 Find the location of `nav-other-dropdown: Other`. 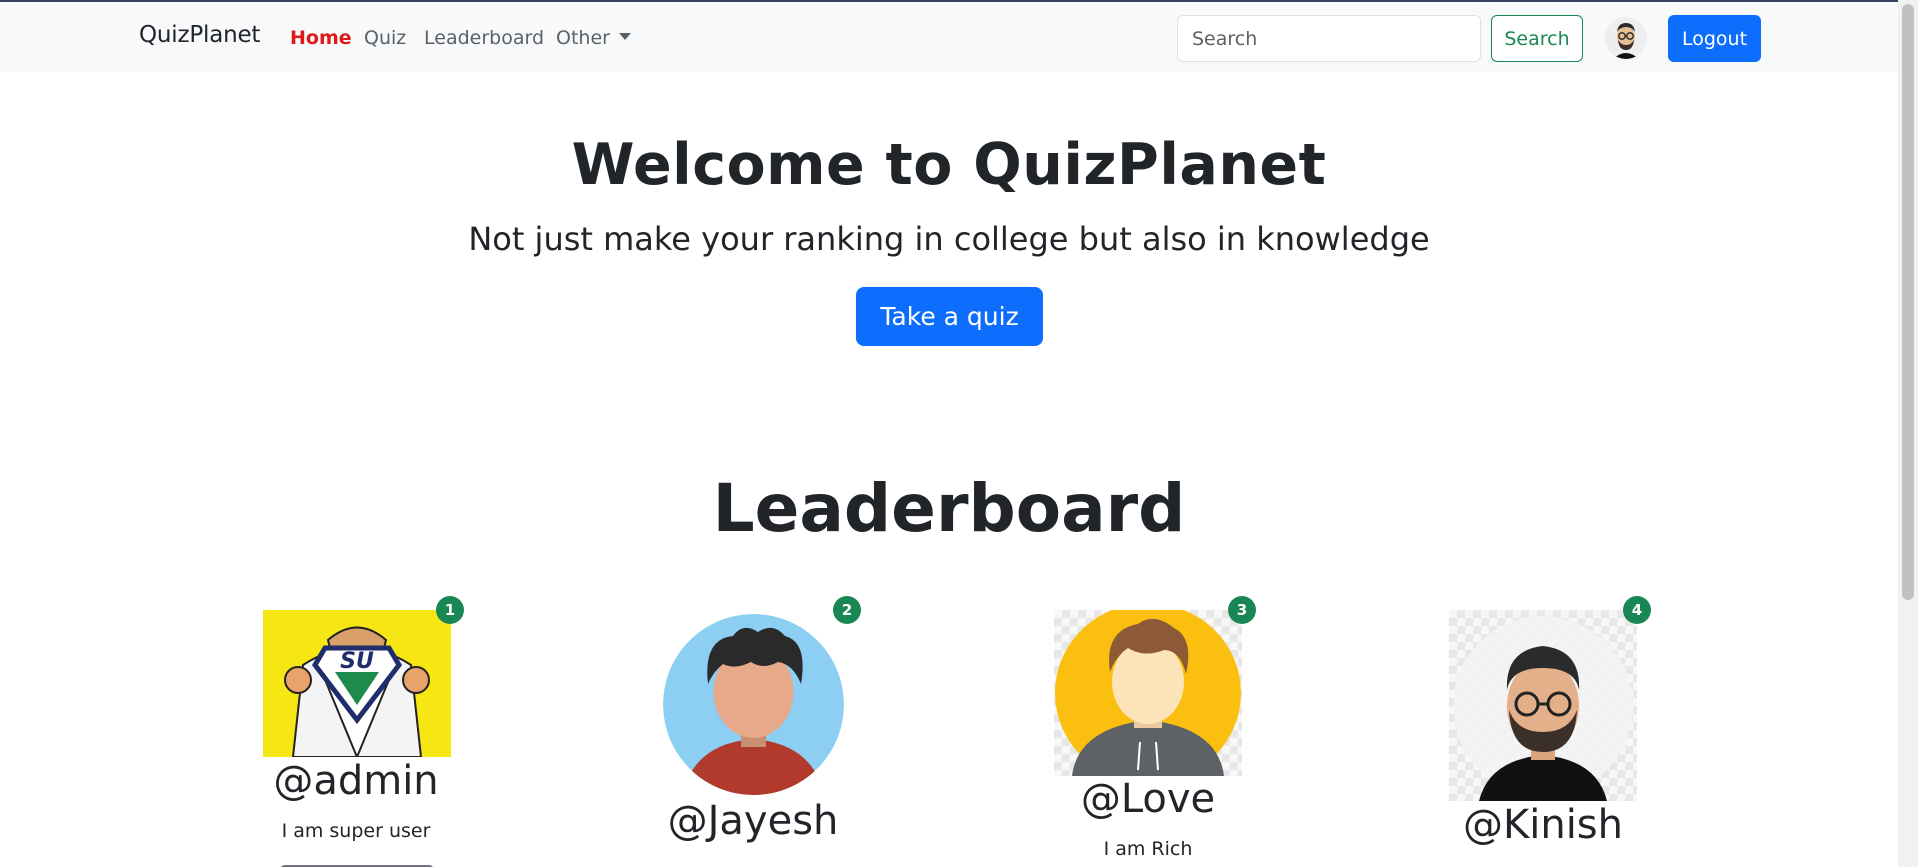

nav-other-dropdown: Other is located at coordinates (593, 38).